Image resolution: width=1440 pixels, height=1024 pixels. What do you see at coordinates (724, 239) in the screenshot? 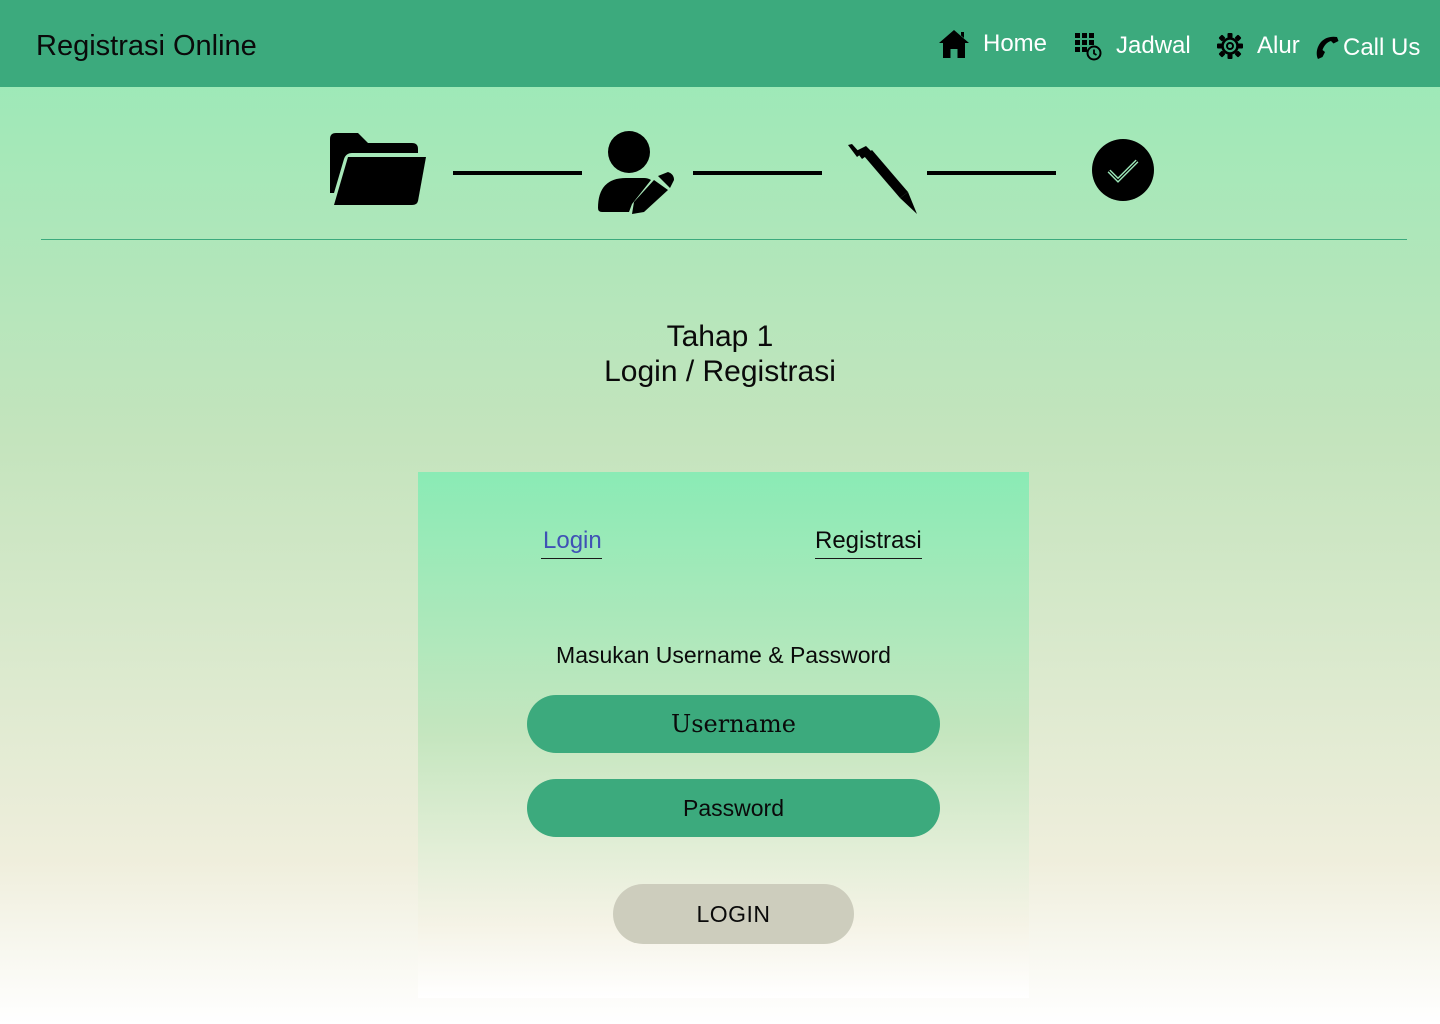
I see `section-divider` at bounding box center [724, 239].